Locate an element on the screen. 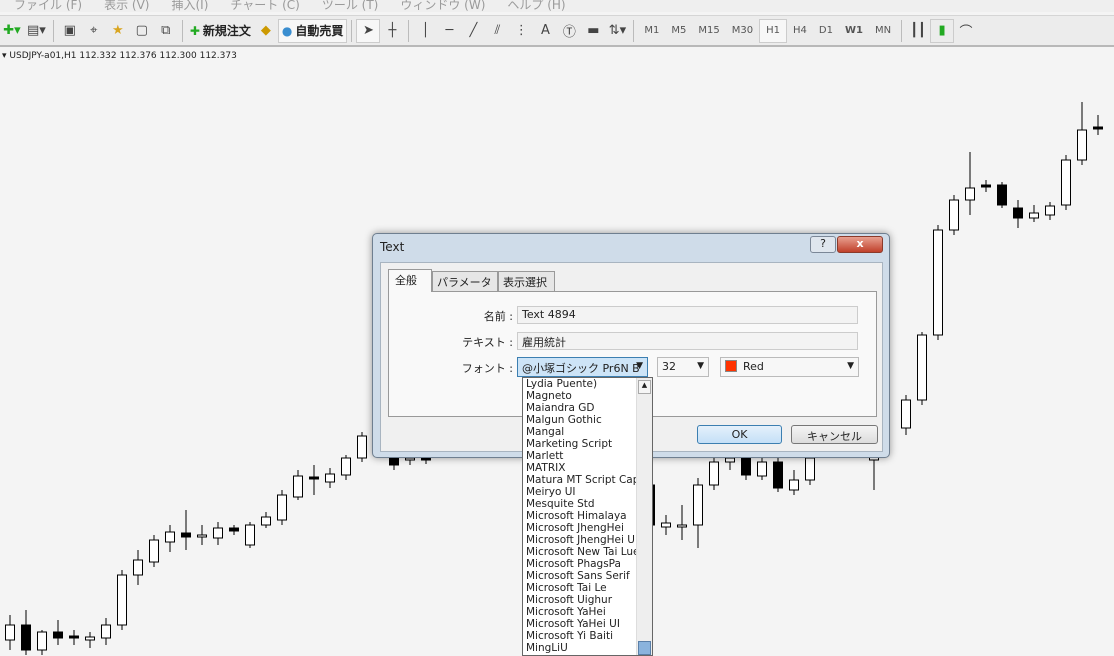 This screenshot has width=1114, height=656. scroll-up-icon: ▲ is located at coordinates (644, 387).